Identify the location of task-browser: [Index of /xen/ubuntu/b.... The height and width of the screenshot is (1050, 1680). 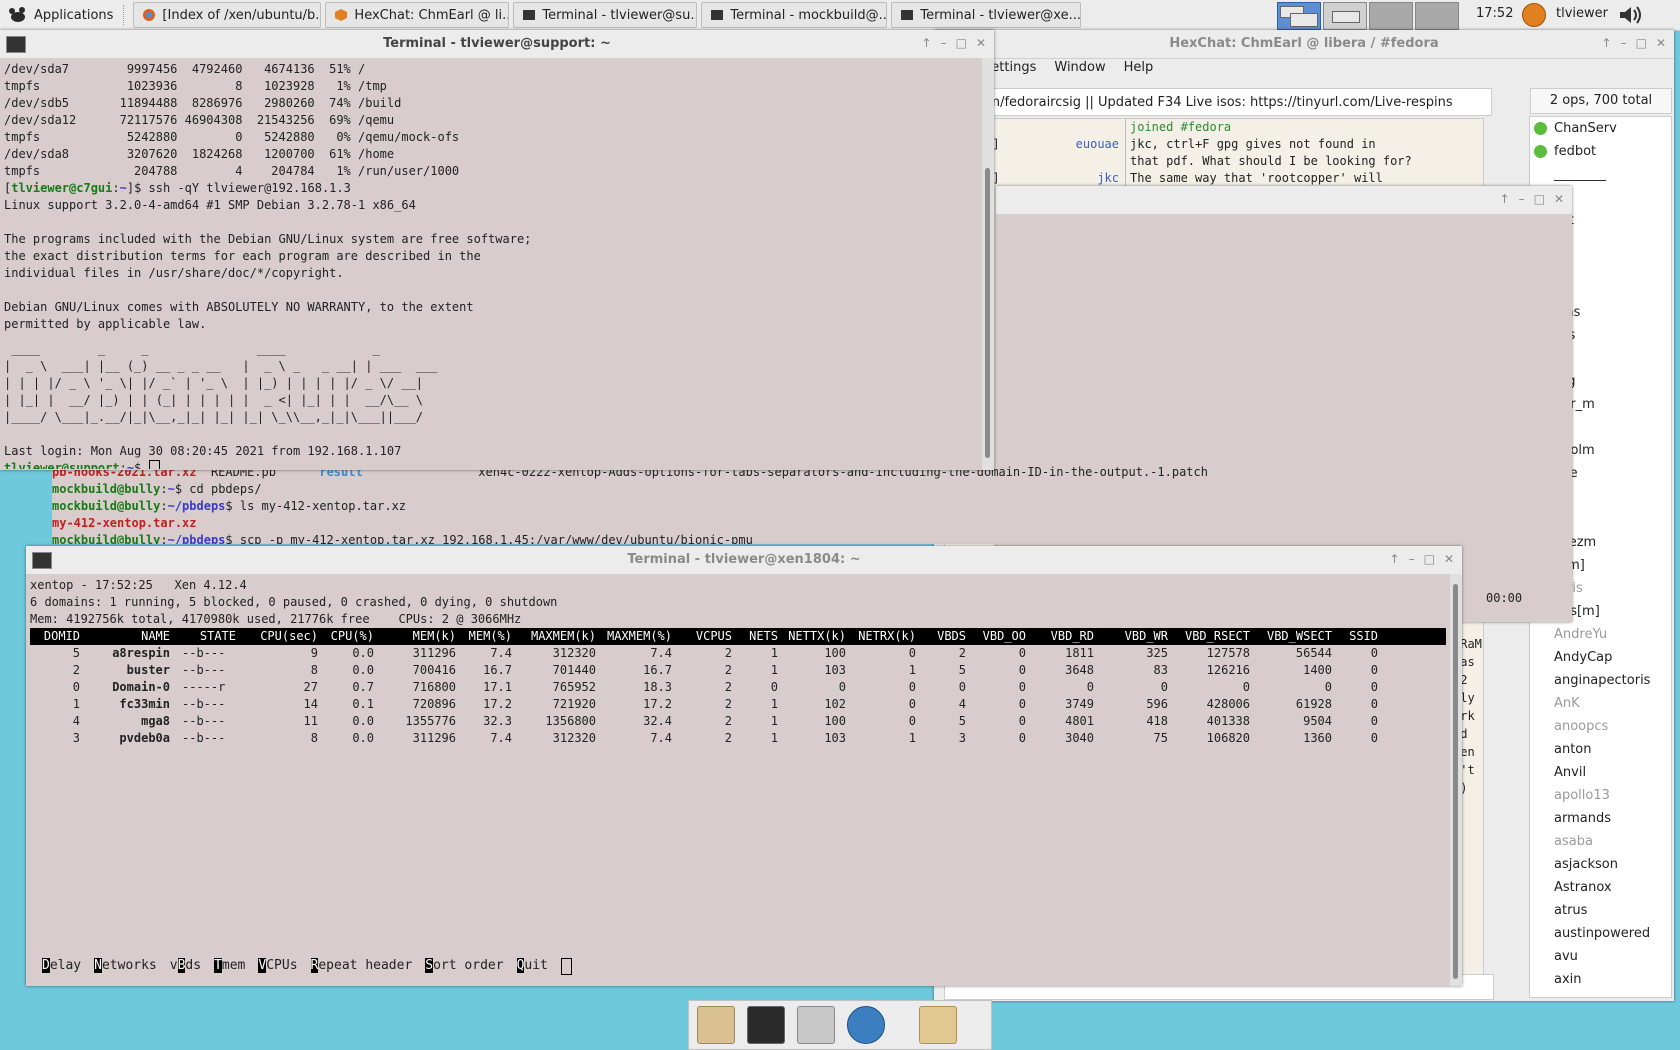
(227, 15).